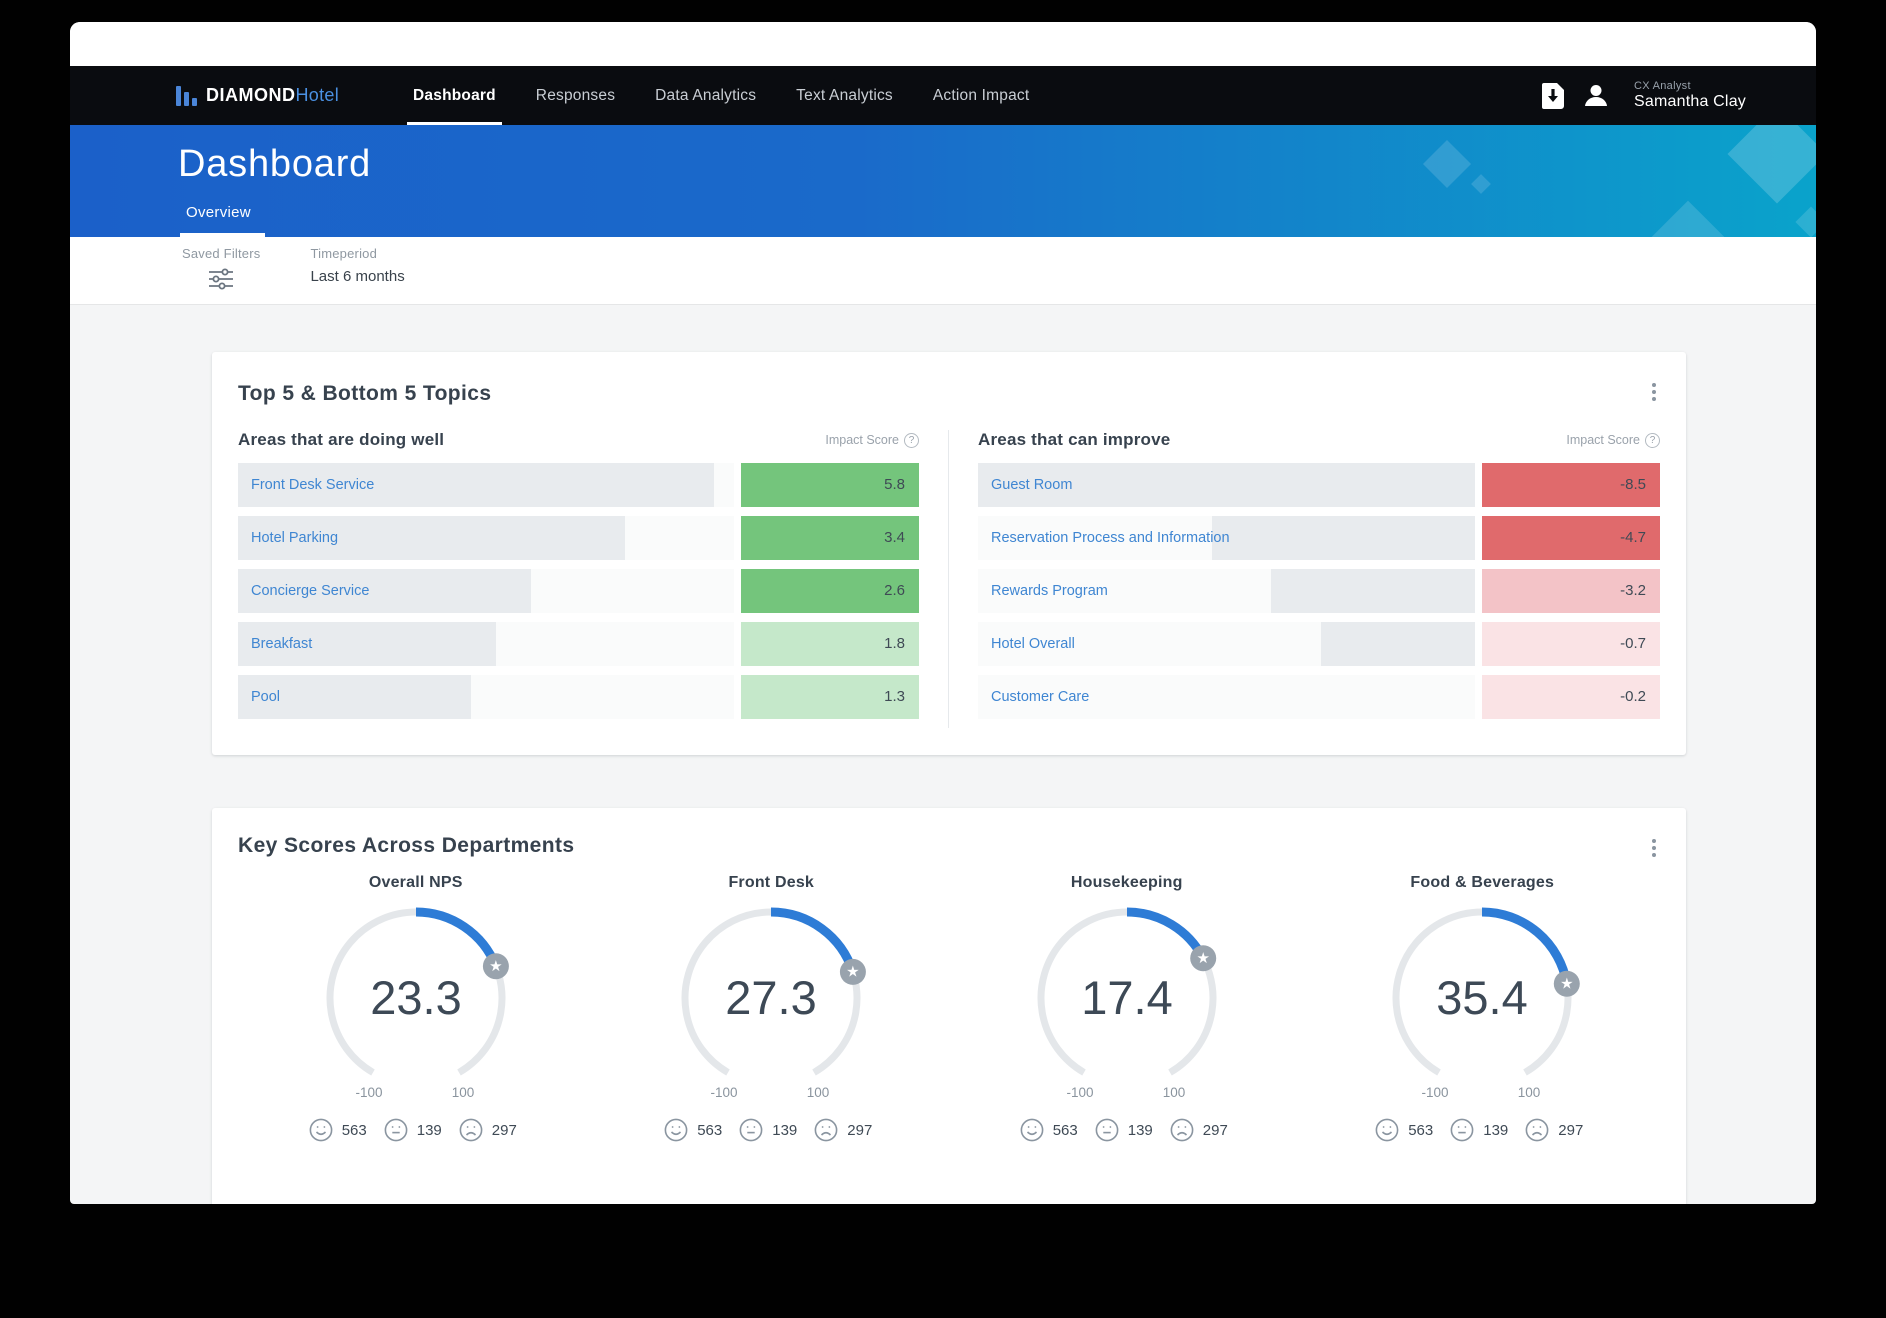 This screenshot has height=1318, width=1886. What do you see at coordinates (710, 1130) in the screenshot?
I see `happy-count: 563` at bounding box center [710, 1130].